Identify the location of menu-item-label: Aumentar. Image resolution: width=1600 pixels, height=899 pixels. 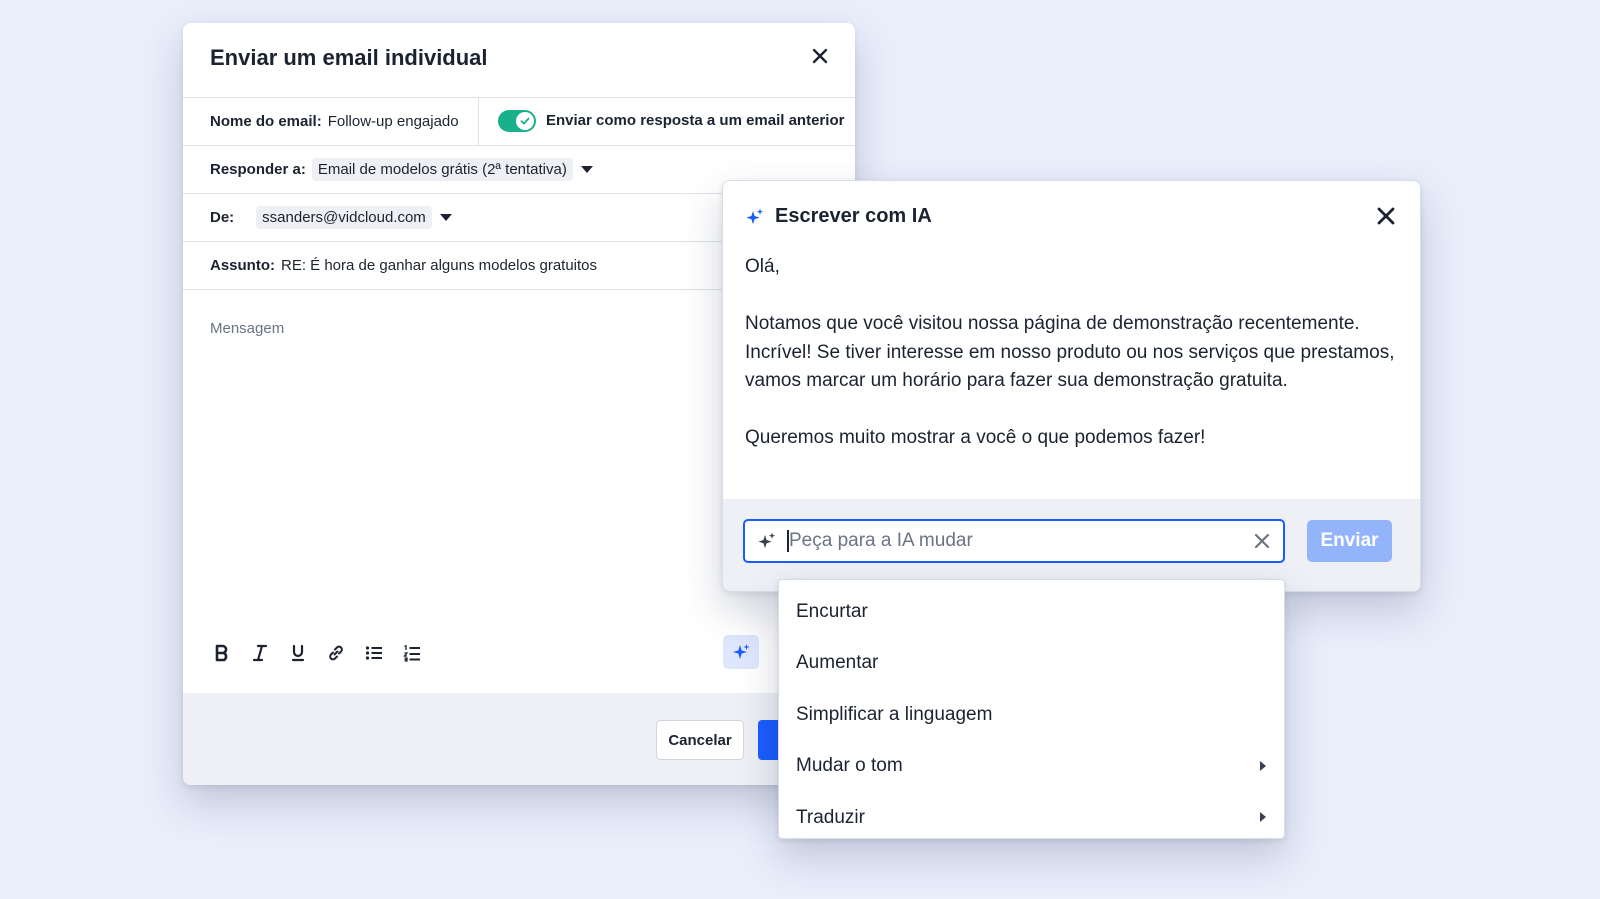
(837, 663).